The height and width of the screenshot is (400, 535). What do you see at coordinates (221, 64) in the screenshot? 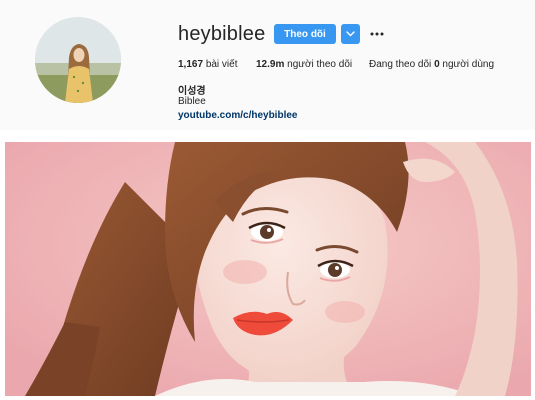
I see `posts-label: bài viết` at bounding box center [221, 64].